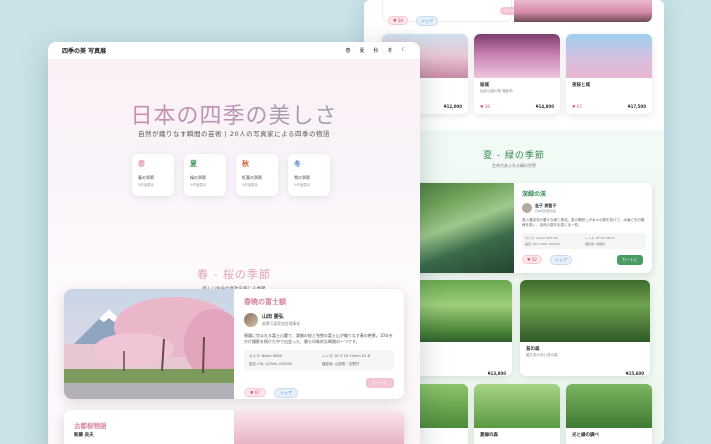  What do you see at coordinates (347, 50) in the screenshot?
I see `nav-spring: 春` at bounding box center [347, 50].